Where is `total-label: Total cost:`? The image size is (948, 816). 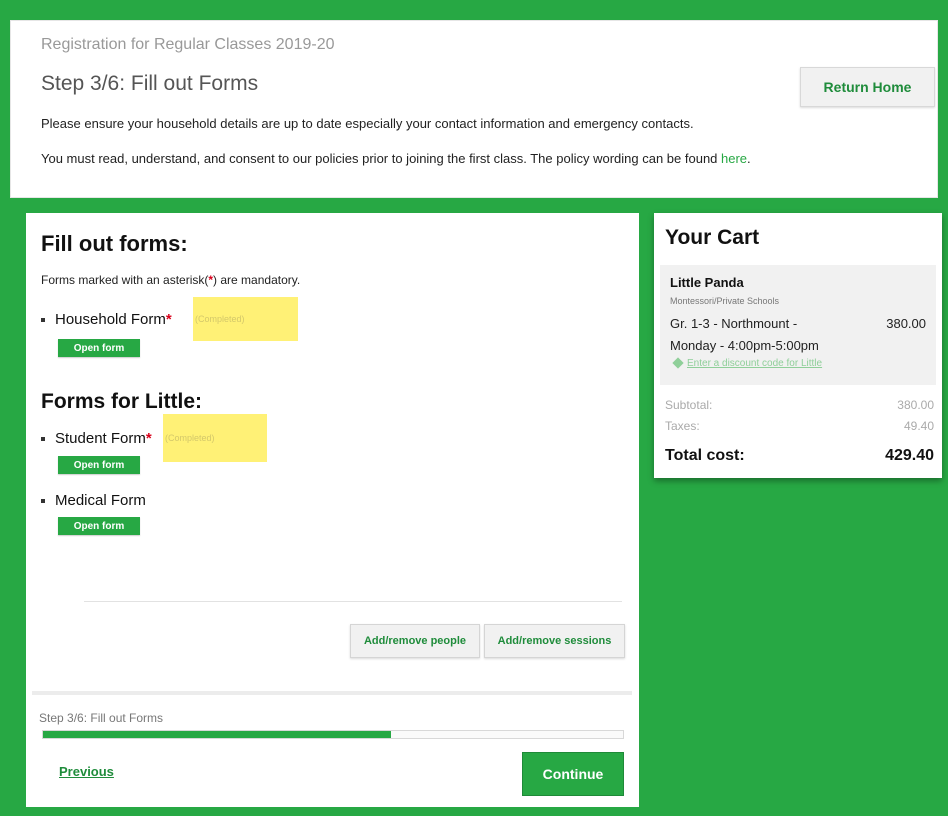 total-label: Total cost: is located at coordinates (705, 455).